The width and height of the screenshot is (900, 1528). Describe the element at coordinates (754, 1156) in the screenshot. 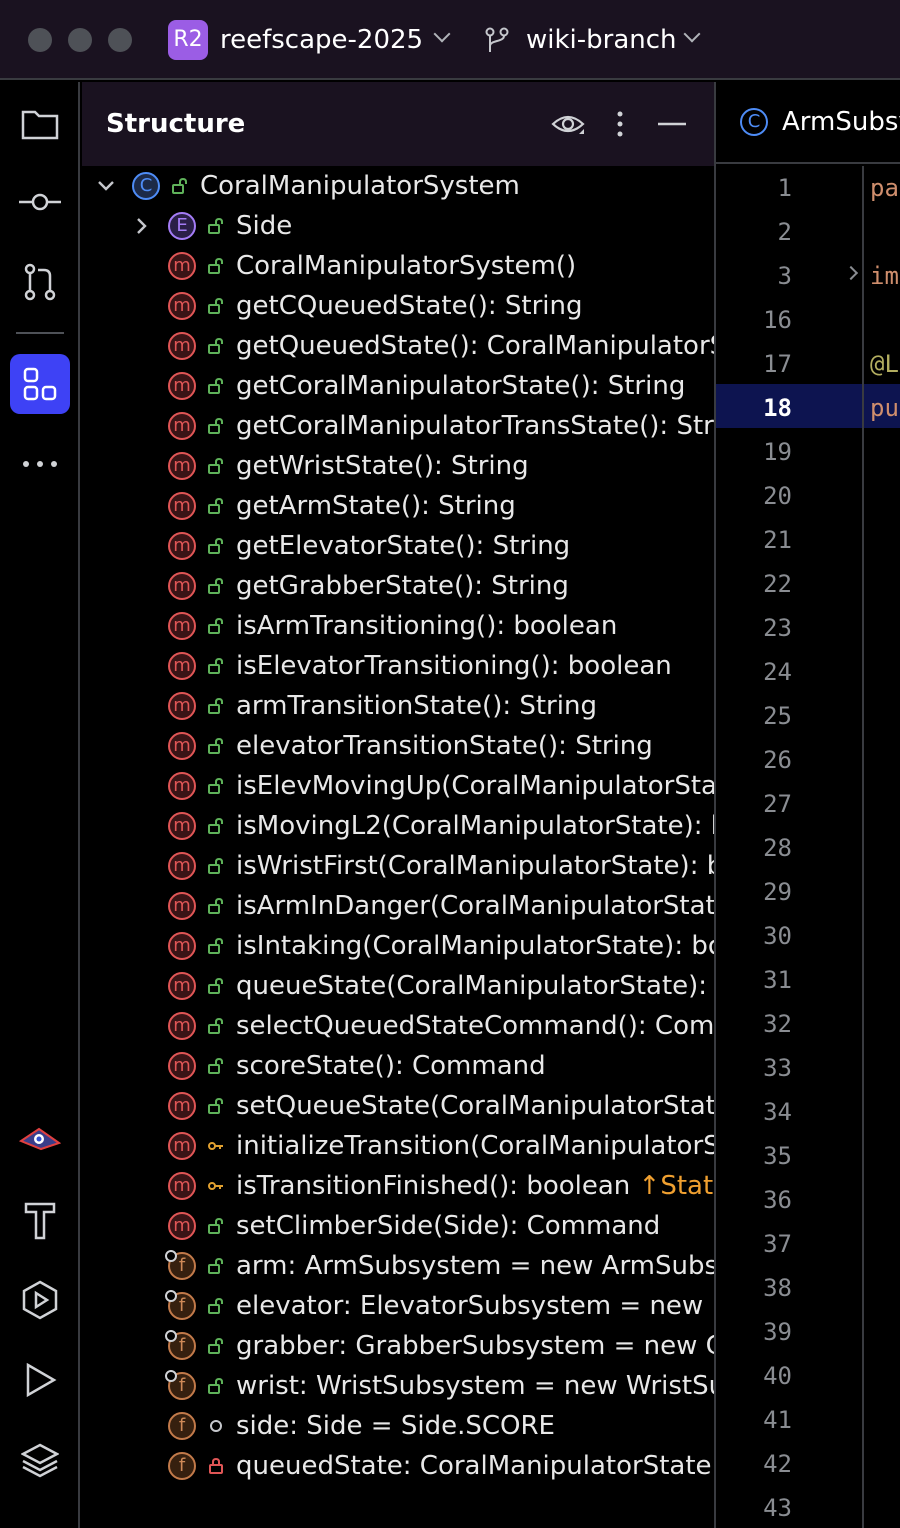

I see `line-number: 35` at that location.